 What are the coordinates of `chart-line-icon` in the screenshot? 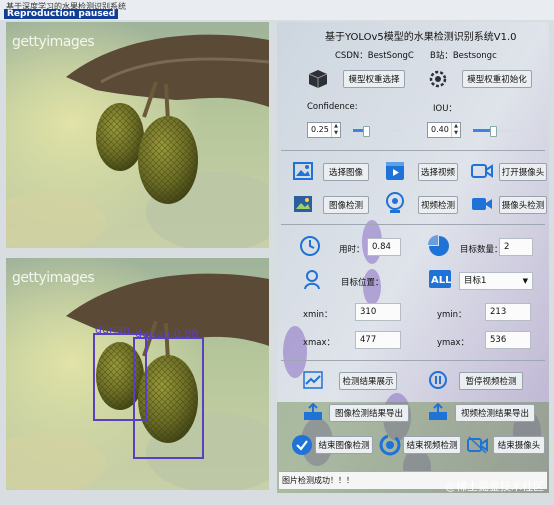 It's located at (313, 380).